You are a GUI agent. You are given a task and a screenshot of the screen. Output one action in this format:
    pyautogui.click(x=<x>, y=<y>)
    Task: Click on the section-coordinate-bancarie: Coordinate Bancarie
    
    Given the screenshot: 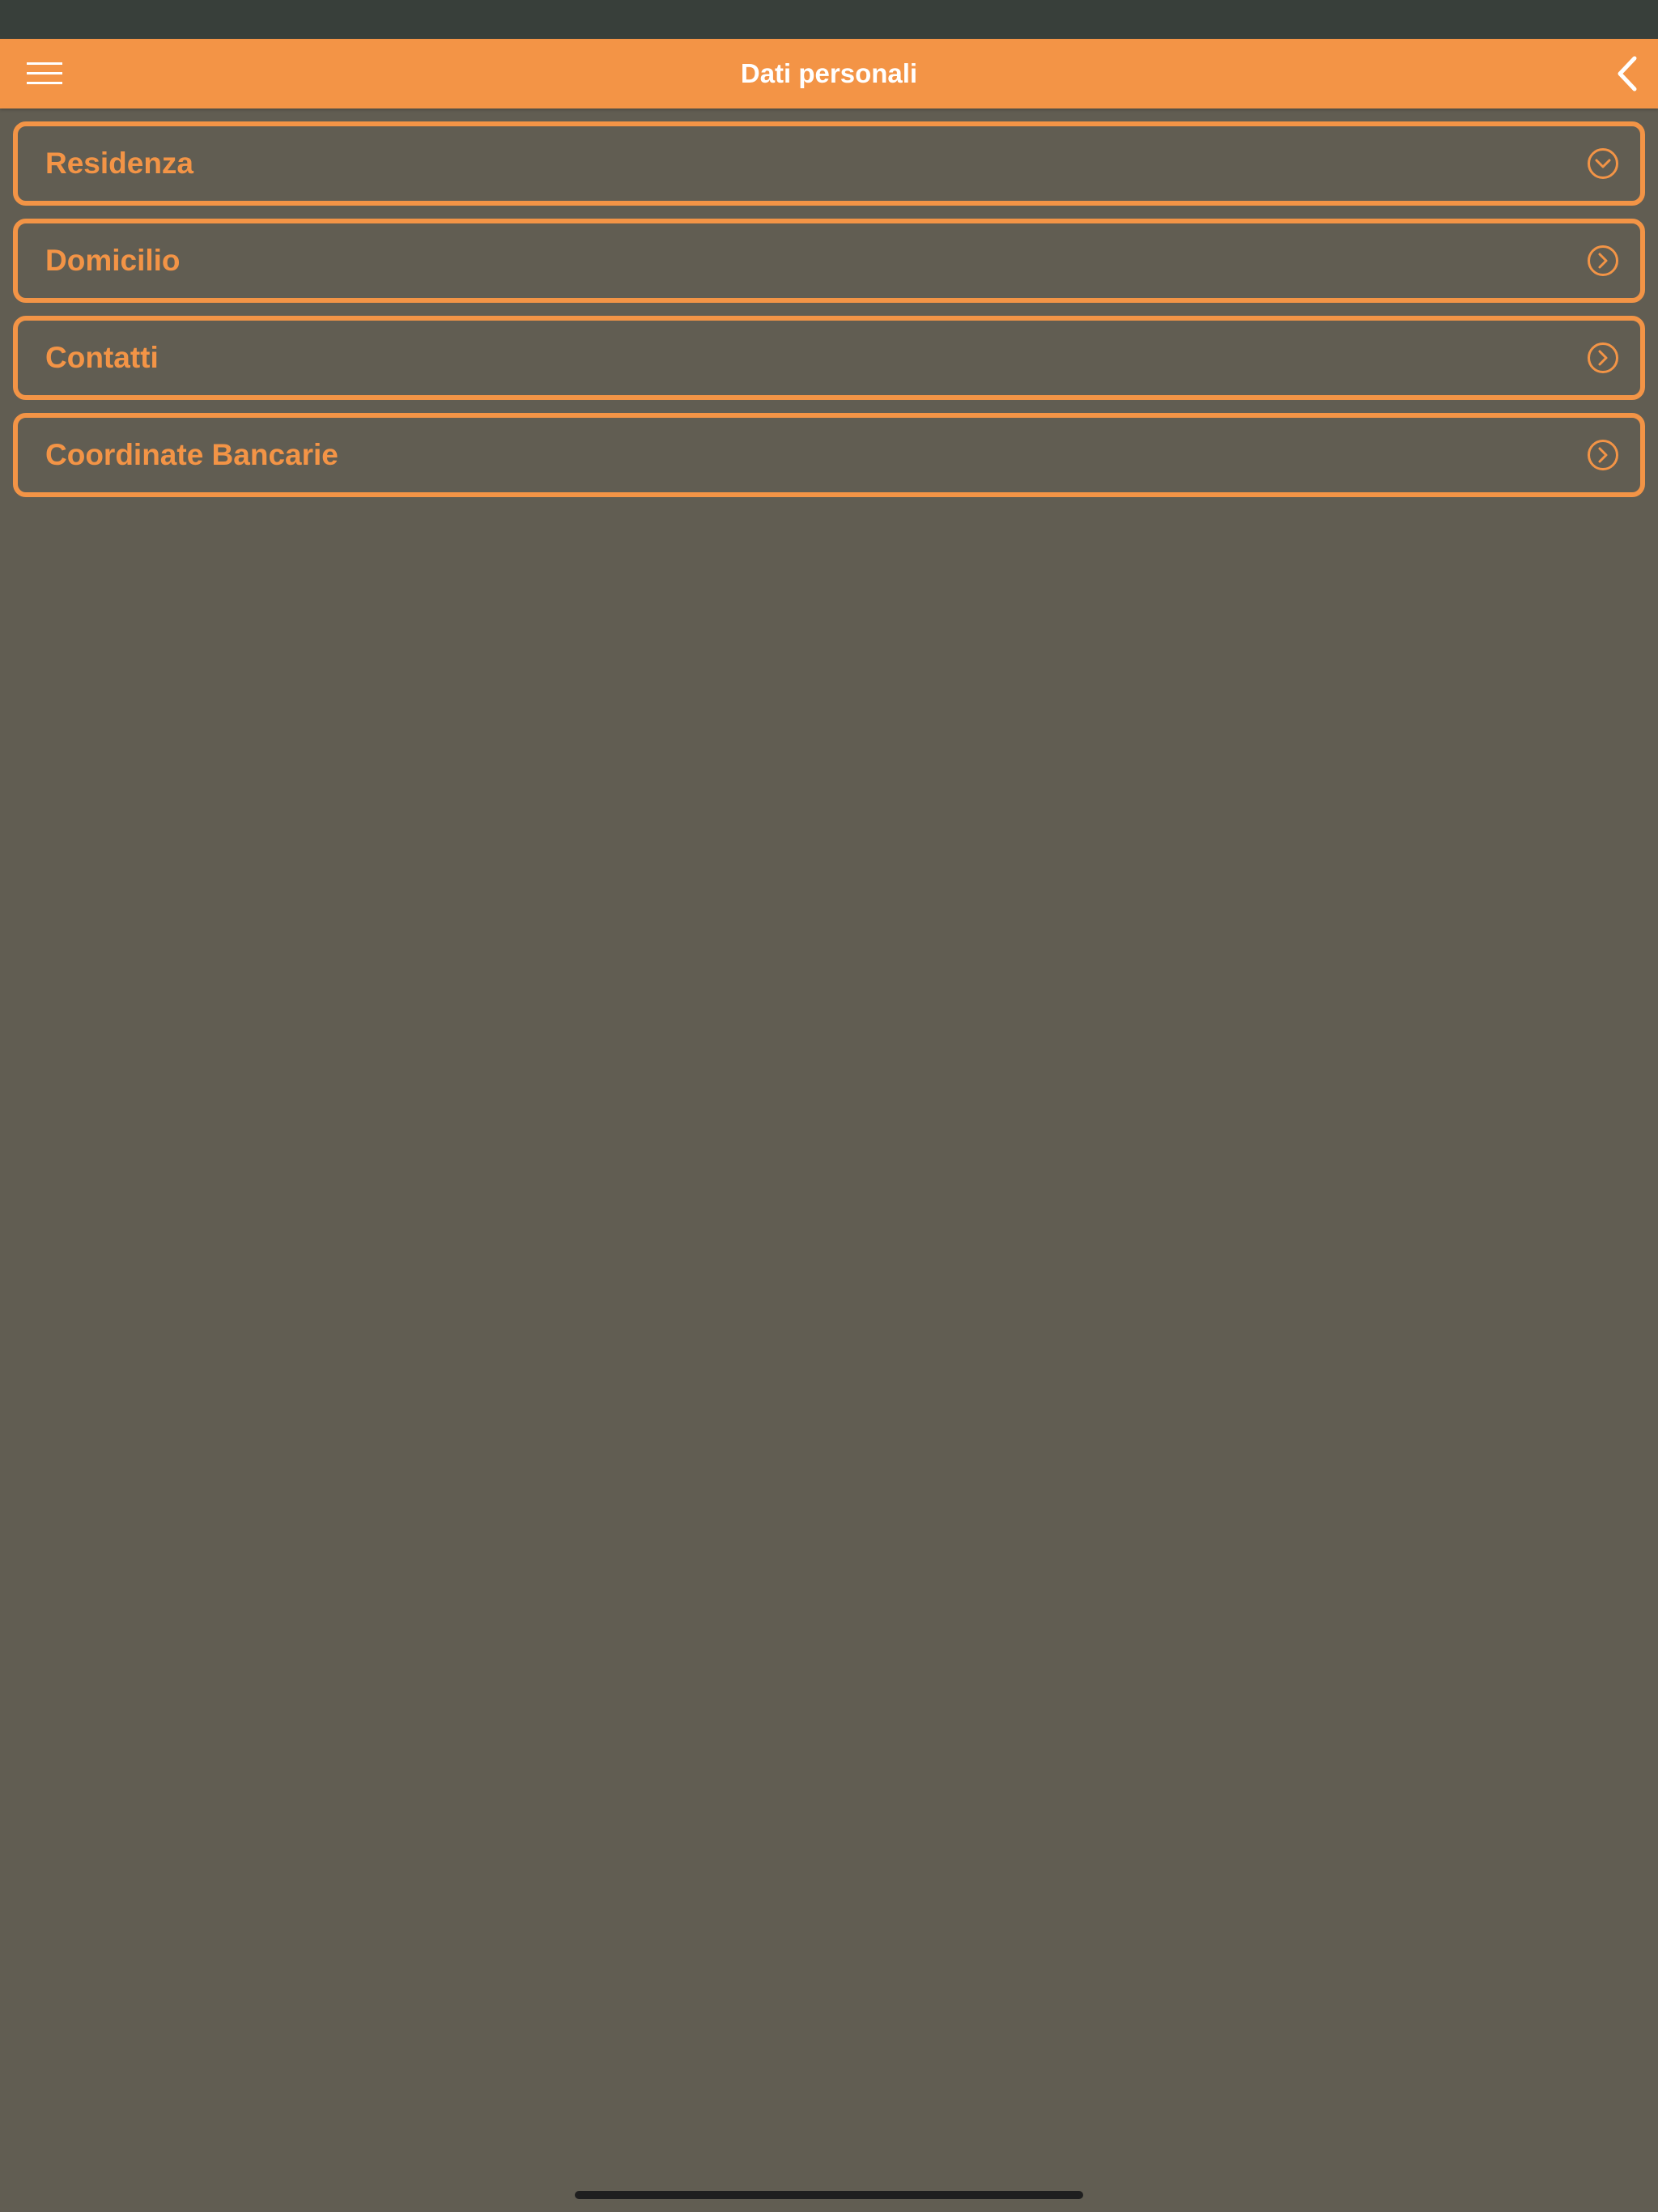 What is the action you would take?
    pyautogui.click(x=829, y=455)
    